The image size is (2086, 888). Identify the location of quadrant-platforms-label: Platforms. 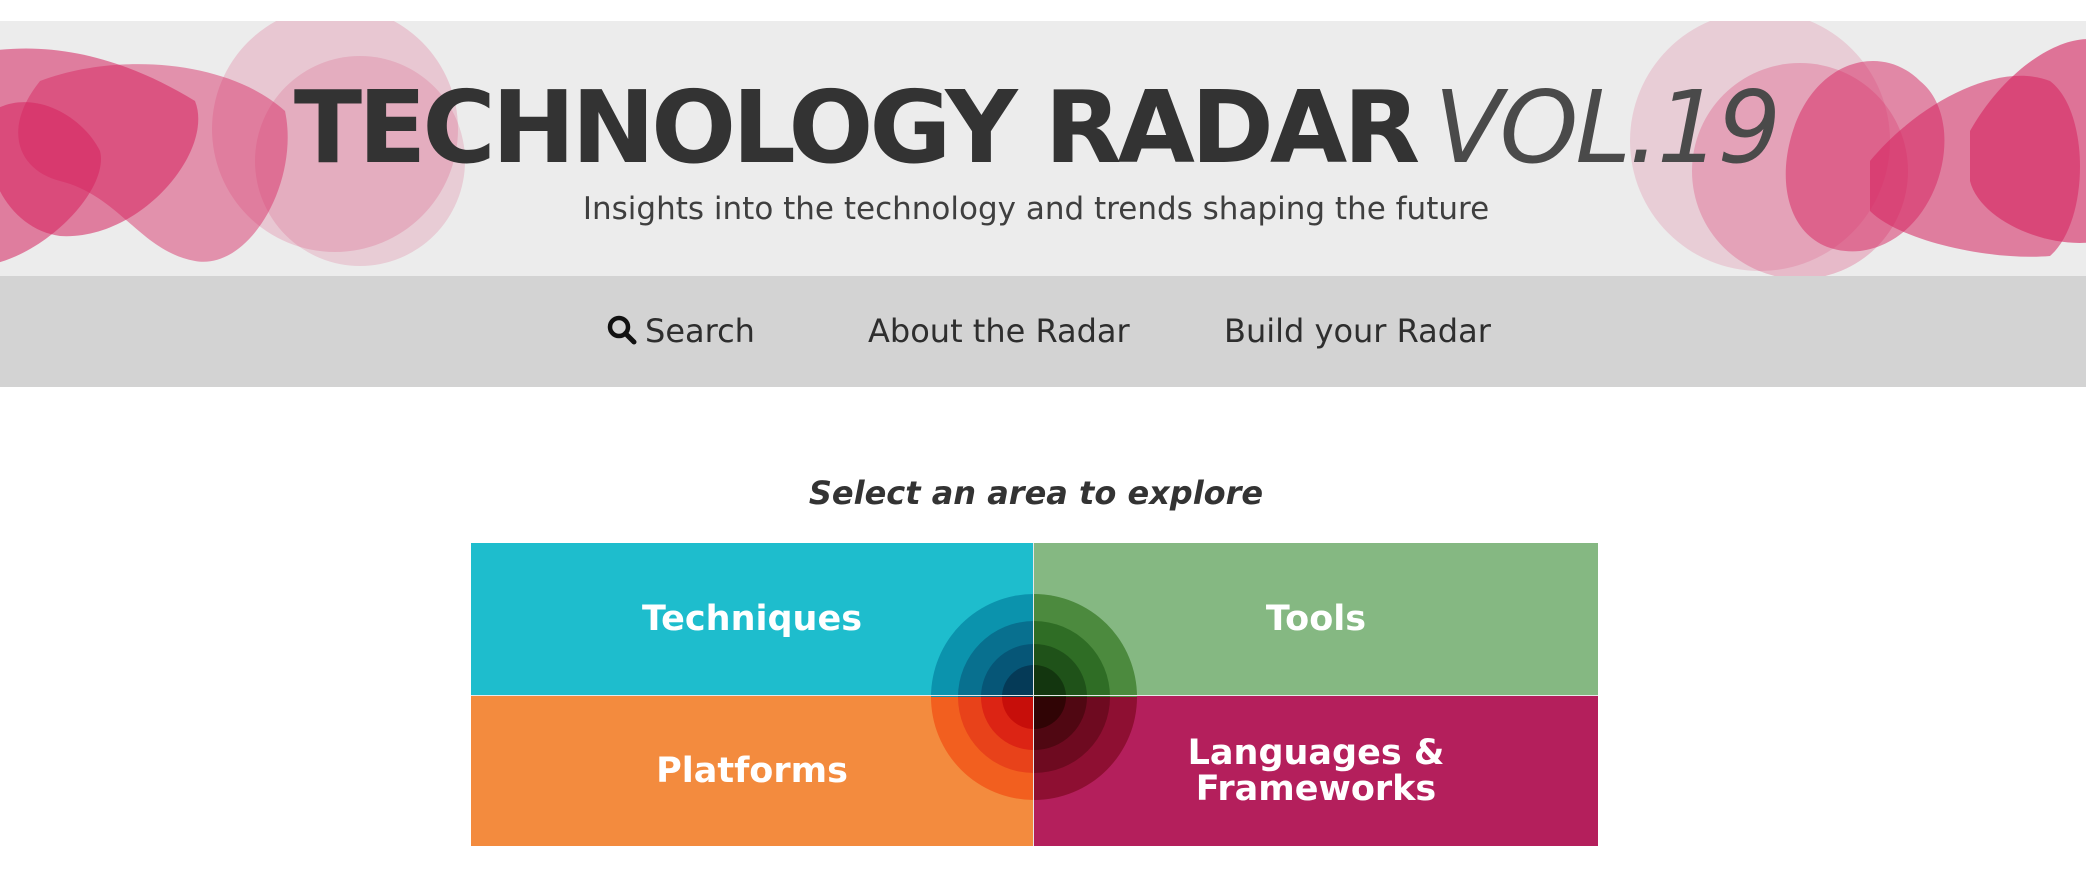
(752, 771).